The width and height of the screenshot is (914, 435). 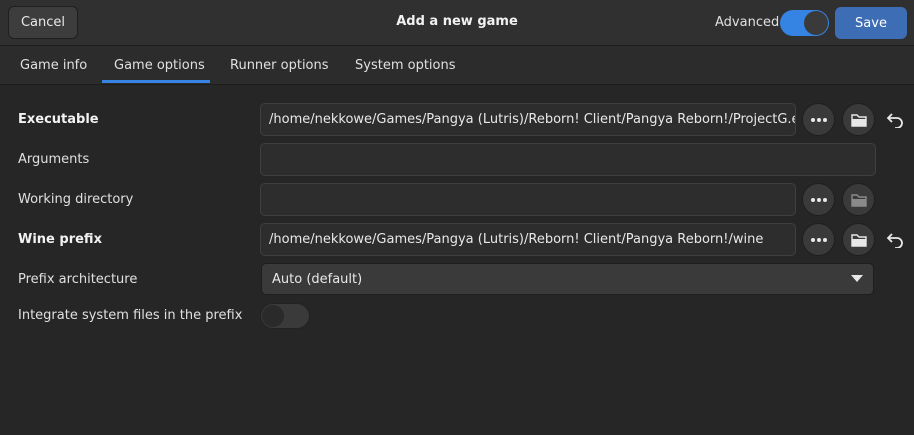 I want to click on tab-game-options: Game options, so click(x=159, y=65).